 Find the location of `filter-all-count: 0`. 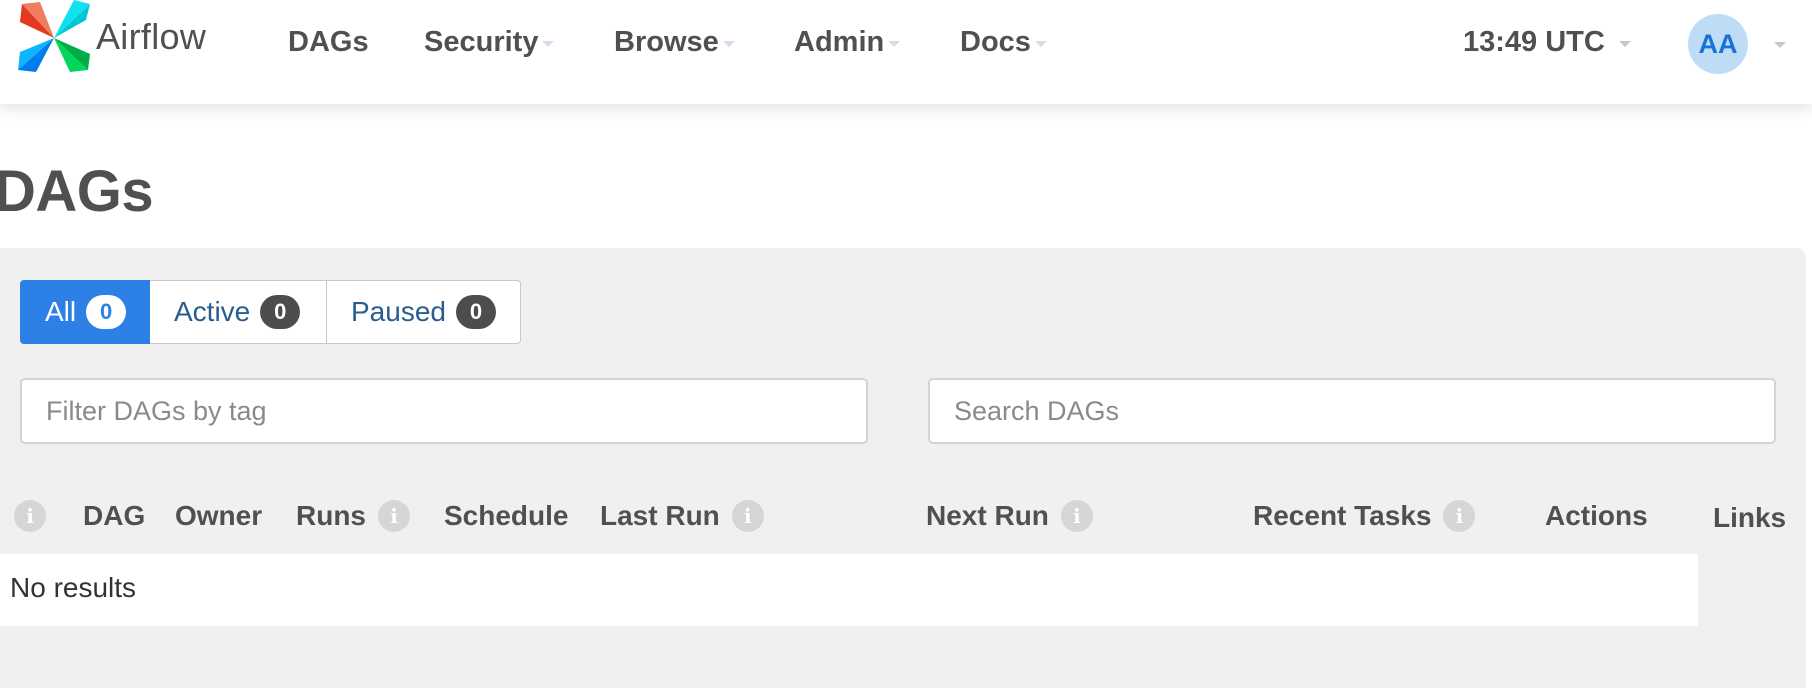

filter-all-count: 0 is located at coordinates (106, 312).